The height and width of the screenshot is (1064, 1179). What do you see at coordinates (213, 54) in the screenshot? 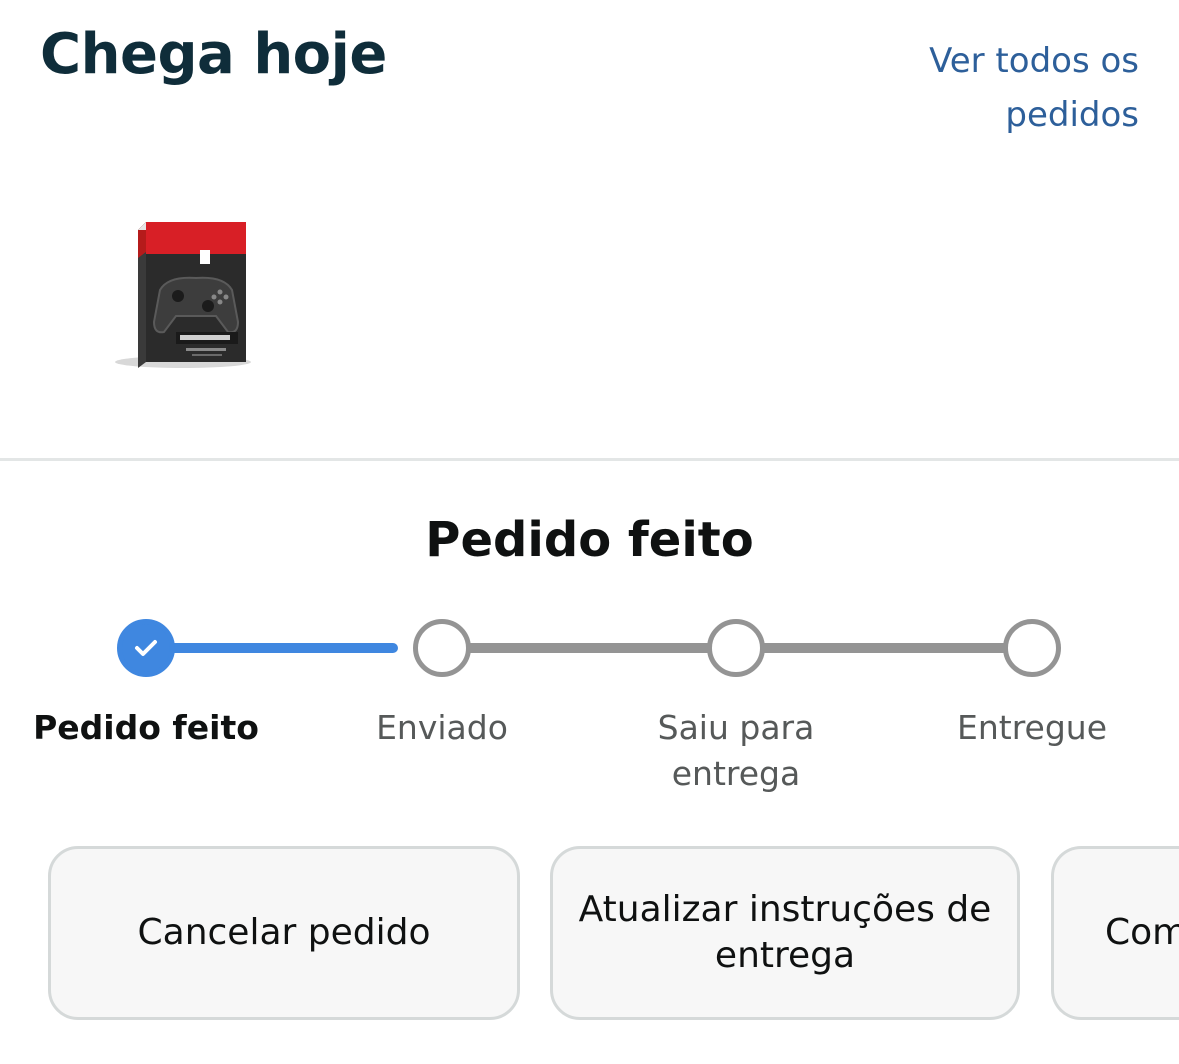
I see `page-title: Chega hoje` at bounding box center [213, 54].